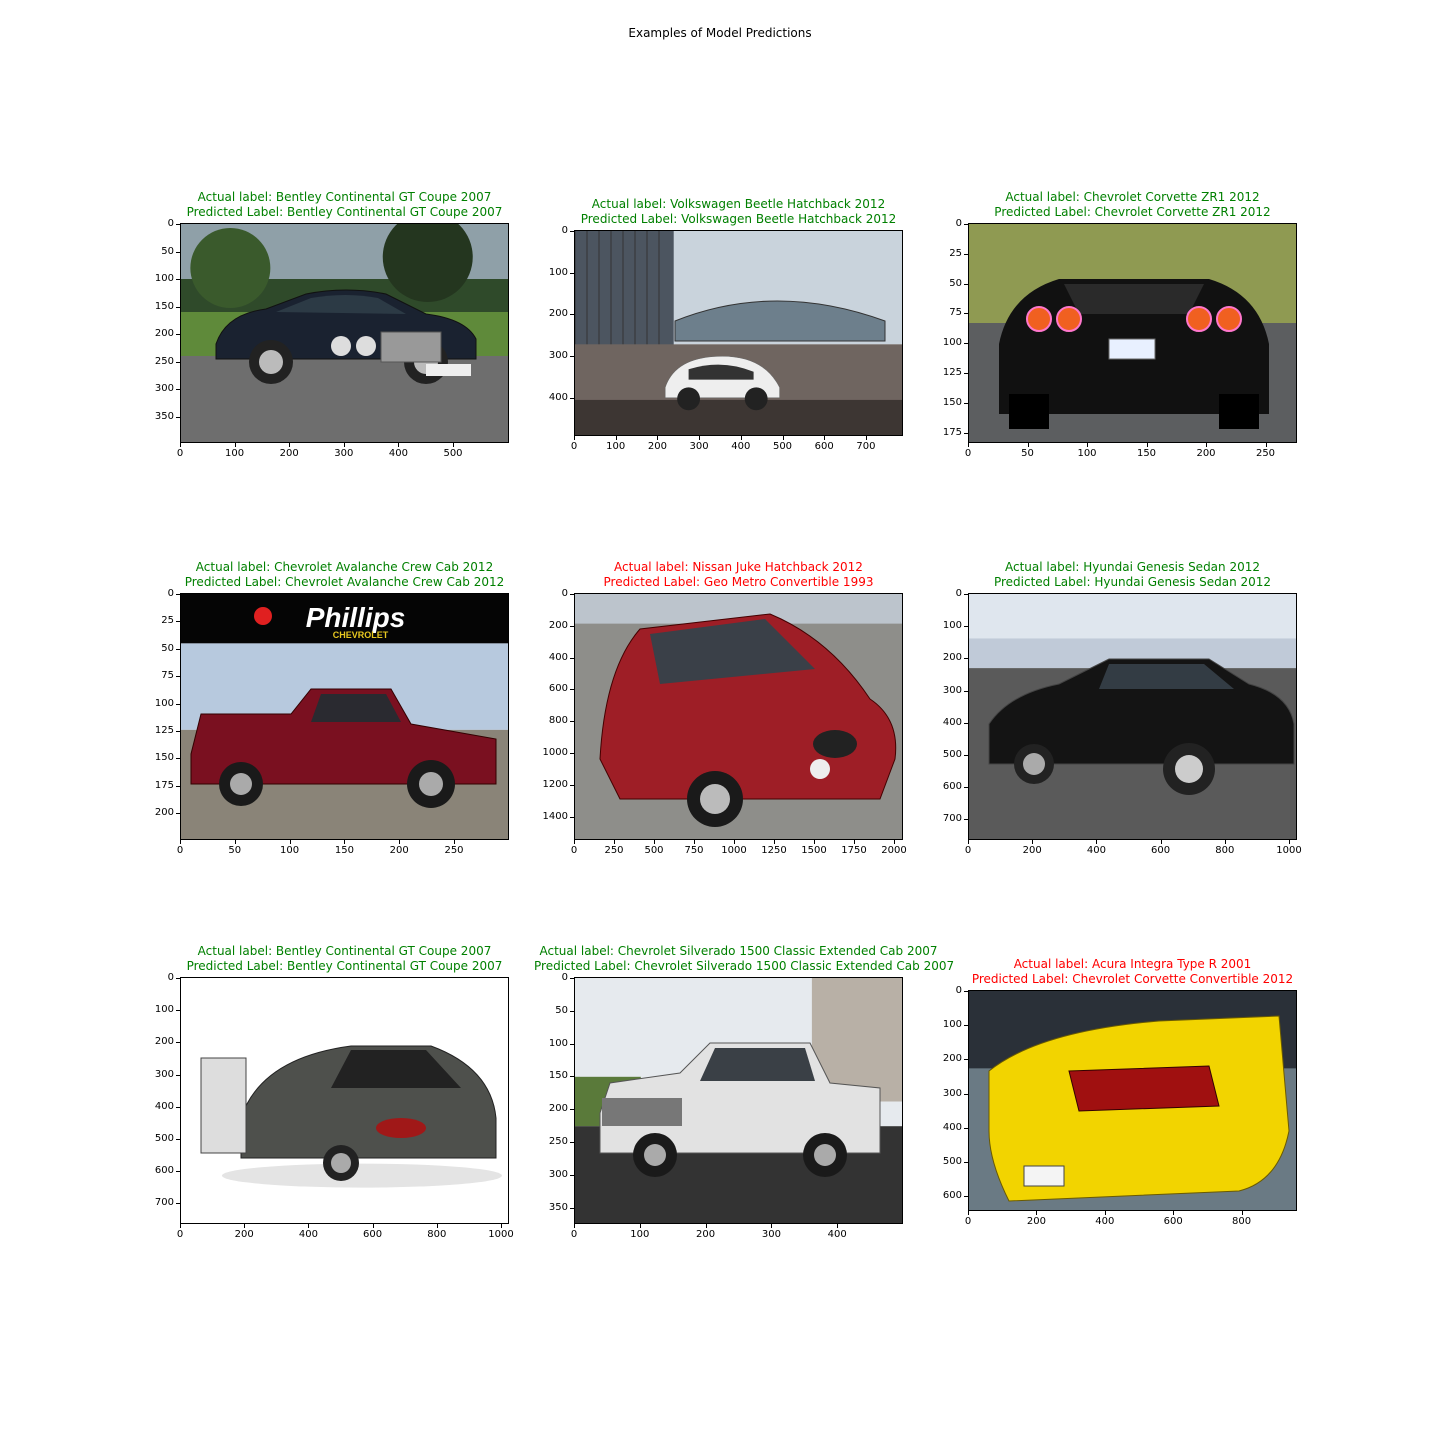  I want to click on y-tick-label: 175, so click(164, 785).